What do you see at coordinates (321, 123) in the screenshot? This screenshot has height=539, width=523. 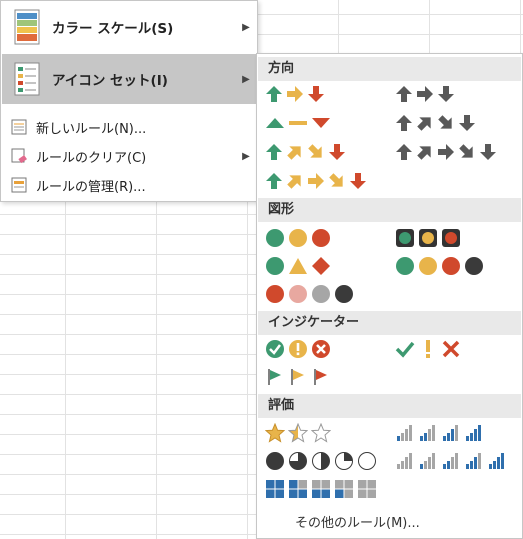 I see `triangle-down-icon` at bounding box center [321, 123].